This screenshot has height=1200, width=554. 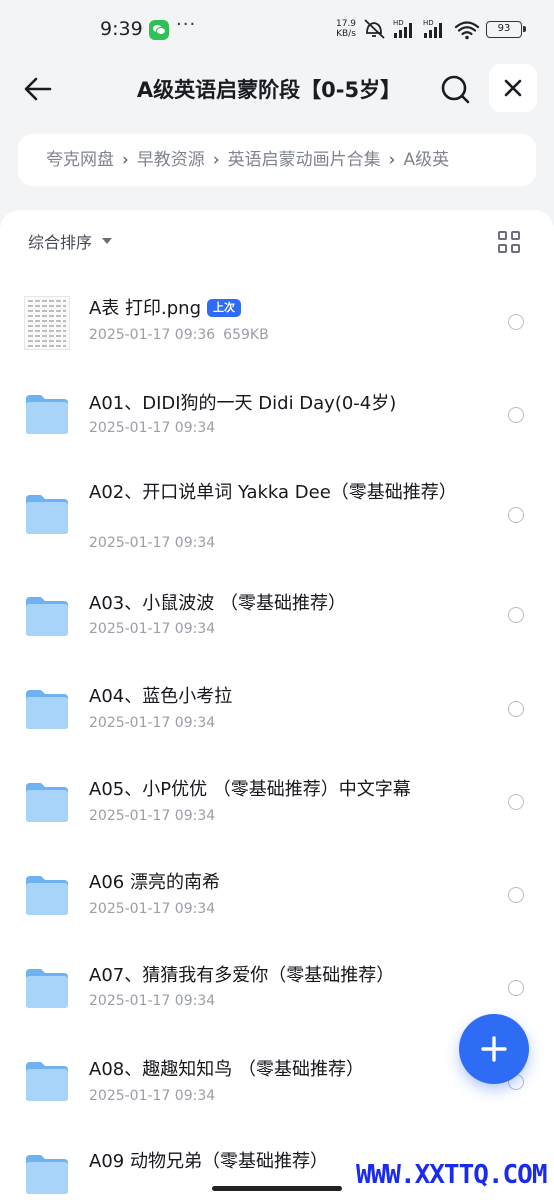 What do you see at coordinates (274, 308) in the screenshot?
I see `file-name: A表 打印.png 上次` at bounding box center [274, 308].